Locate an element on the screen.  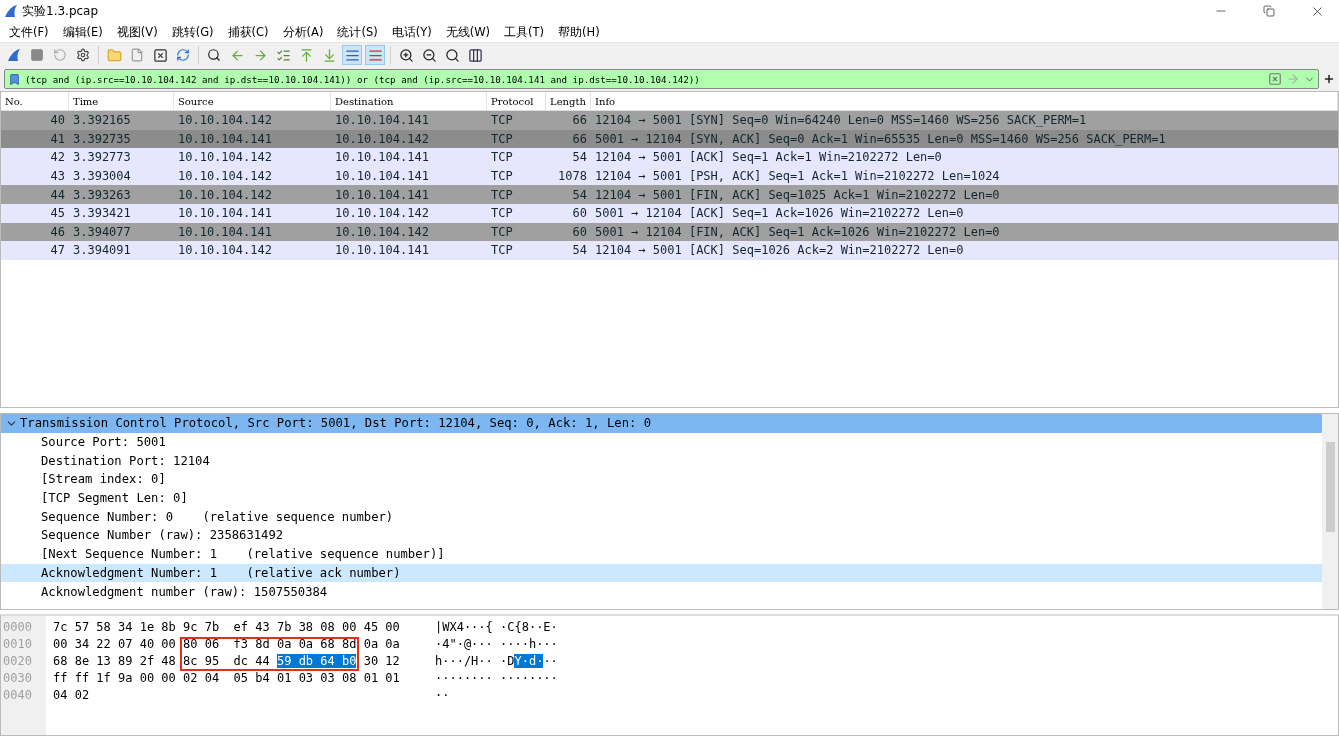
table-cell-text: 1078 is located at coordinates (572, 177).